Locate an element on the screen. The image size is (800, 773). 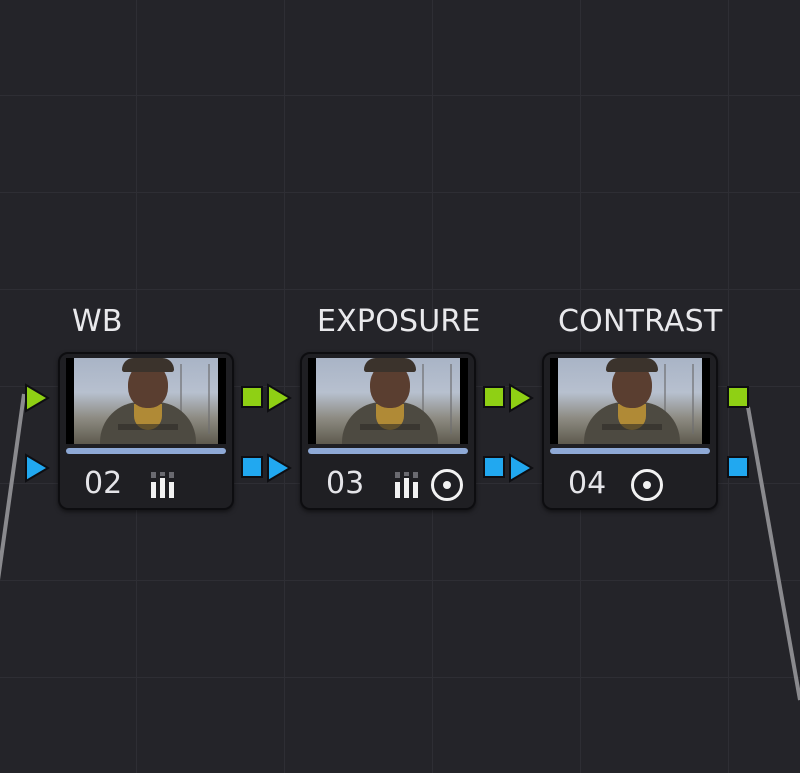
node-label-wb: WB is located at coordinates (97, 321).